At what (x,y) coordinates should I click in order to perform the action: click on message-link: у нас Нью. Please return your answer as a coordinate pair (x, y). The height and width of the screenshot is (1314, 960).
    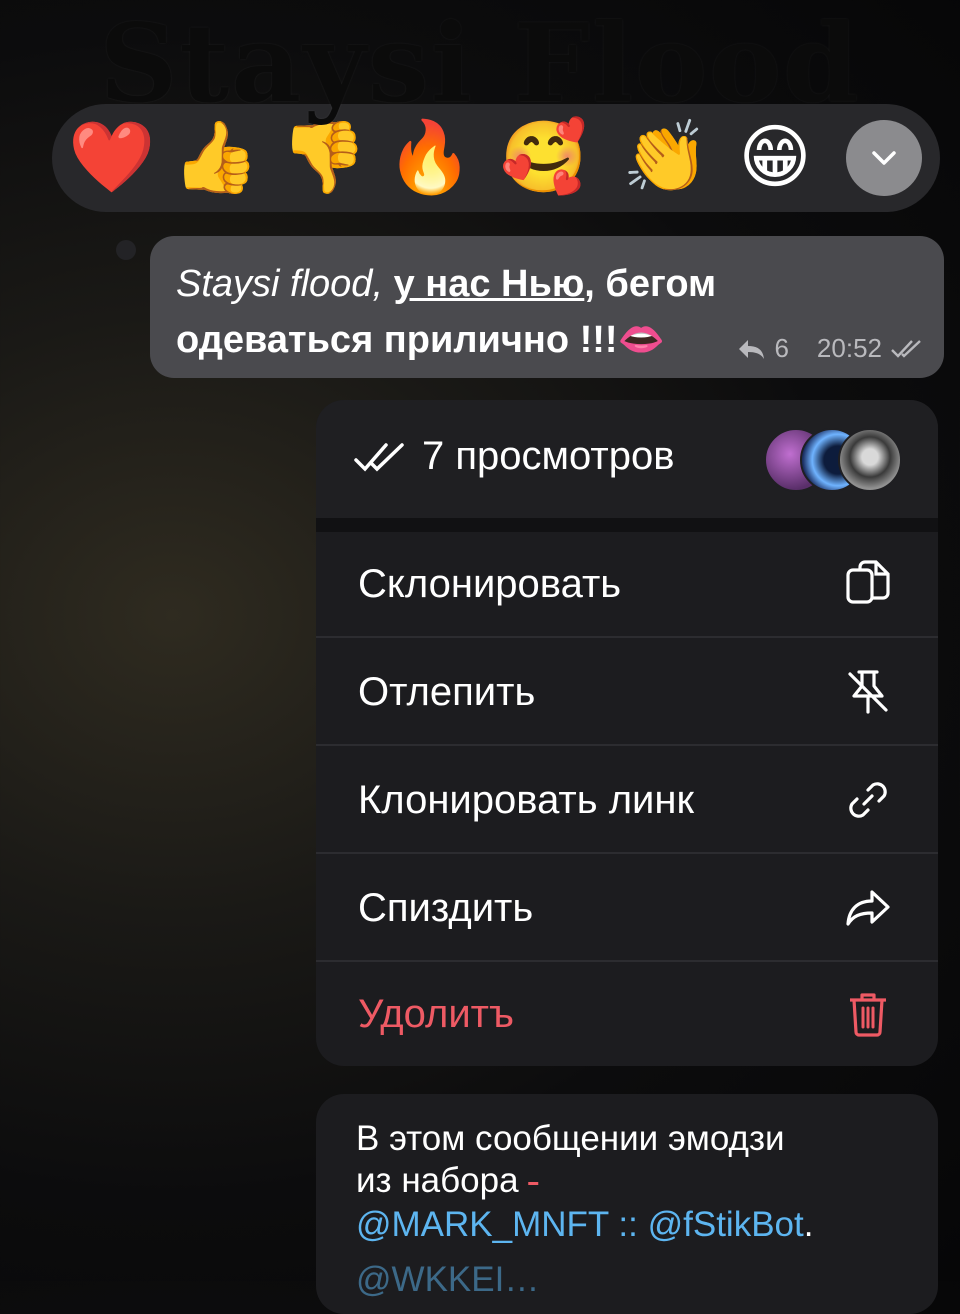
    Looking at the image, I should click on (489, 284).